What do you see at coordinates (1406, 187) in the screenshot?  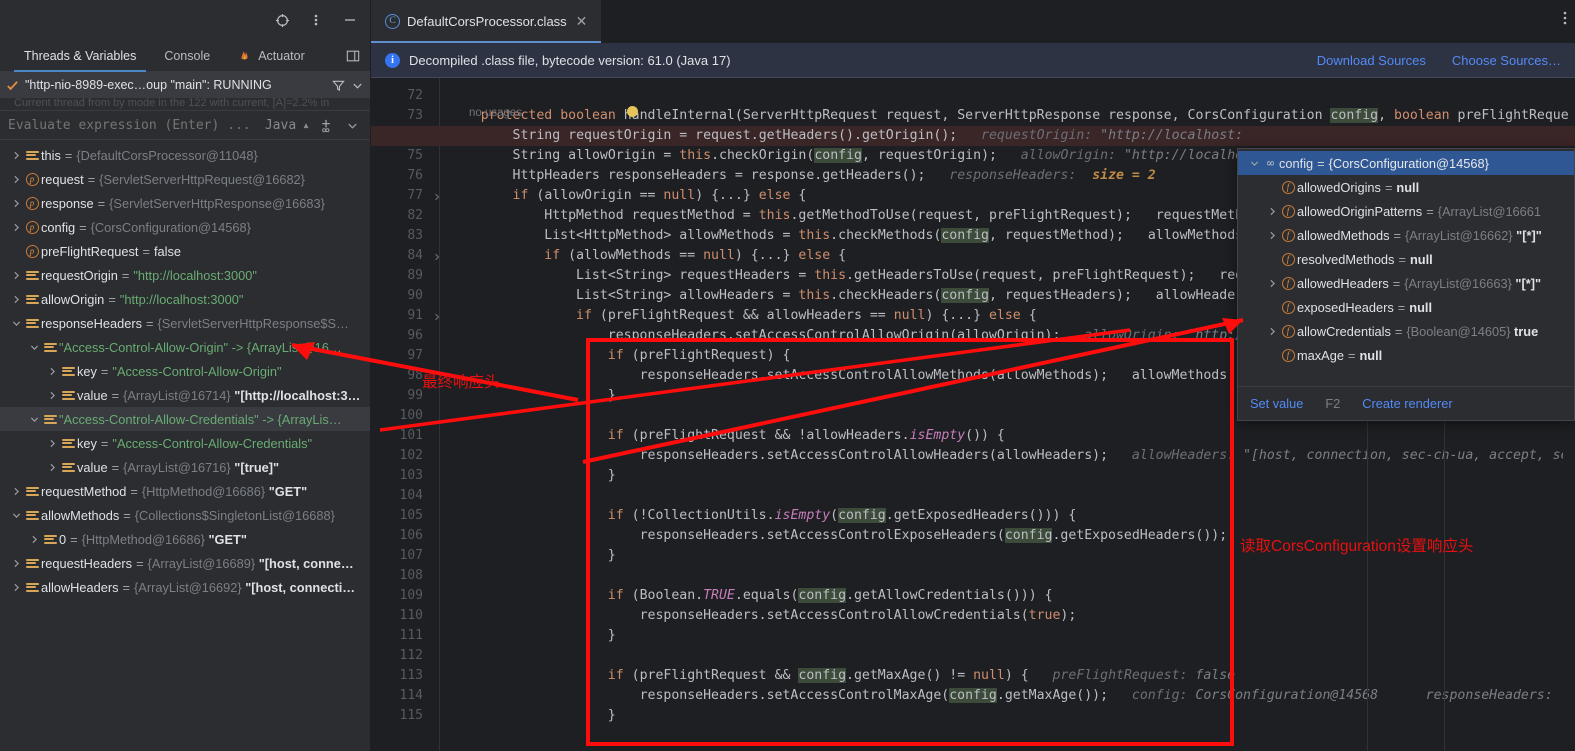 I see `popup-field-row: f allowedOrigins = null` at bounding box center [1406, 187].